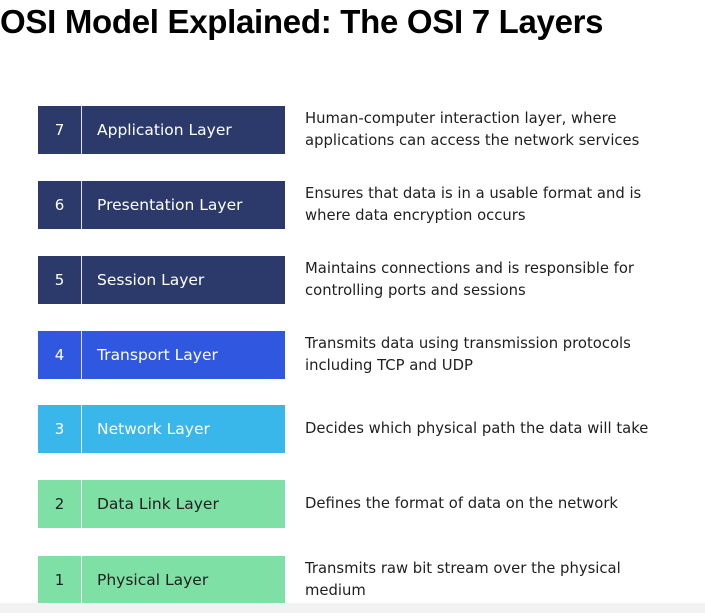 The image size is (705, 613). I want to click on page-title: OSI Model Explained: The OSI 7 Layers, so click(302, 21).